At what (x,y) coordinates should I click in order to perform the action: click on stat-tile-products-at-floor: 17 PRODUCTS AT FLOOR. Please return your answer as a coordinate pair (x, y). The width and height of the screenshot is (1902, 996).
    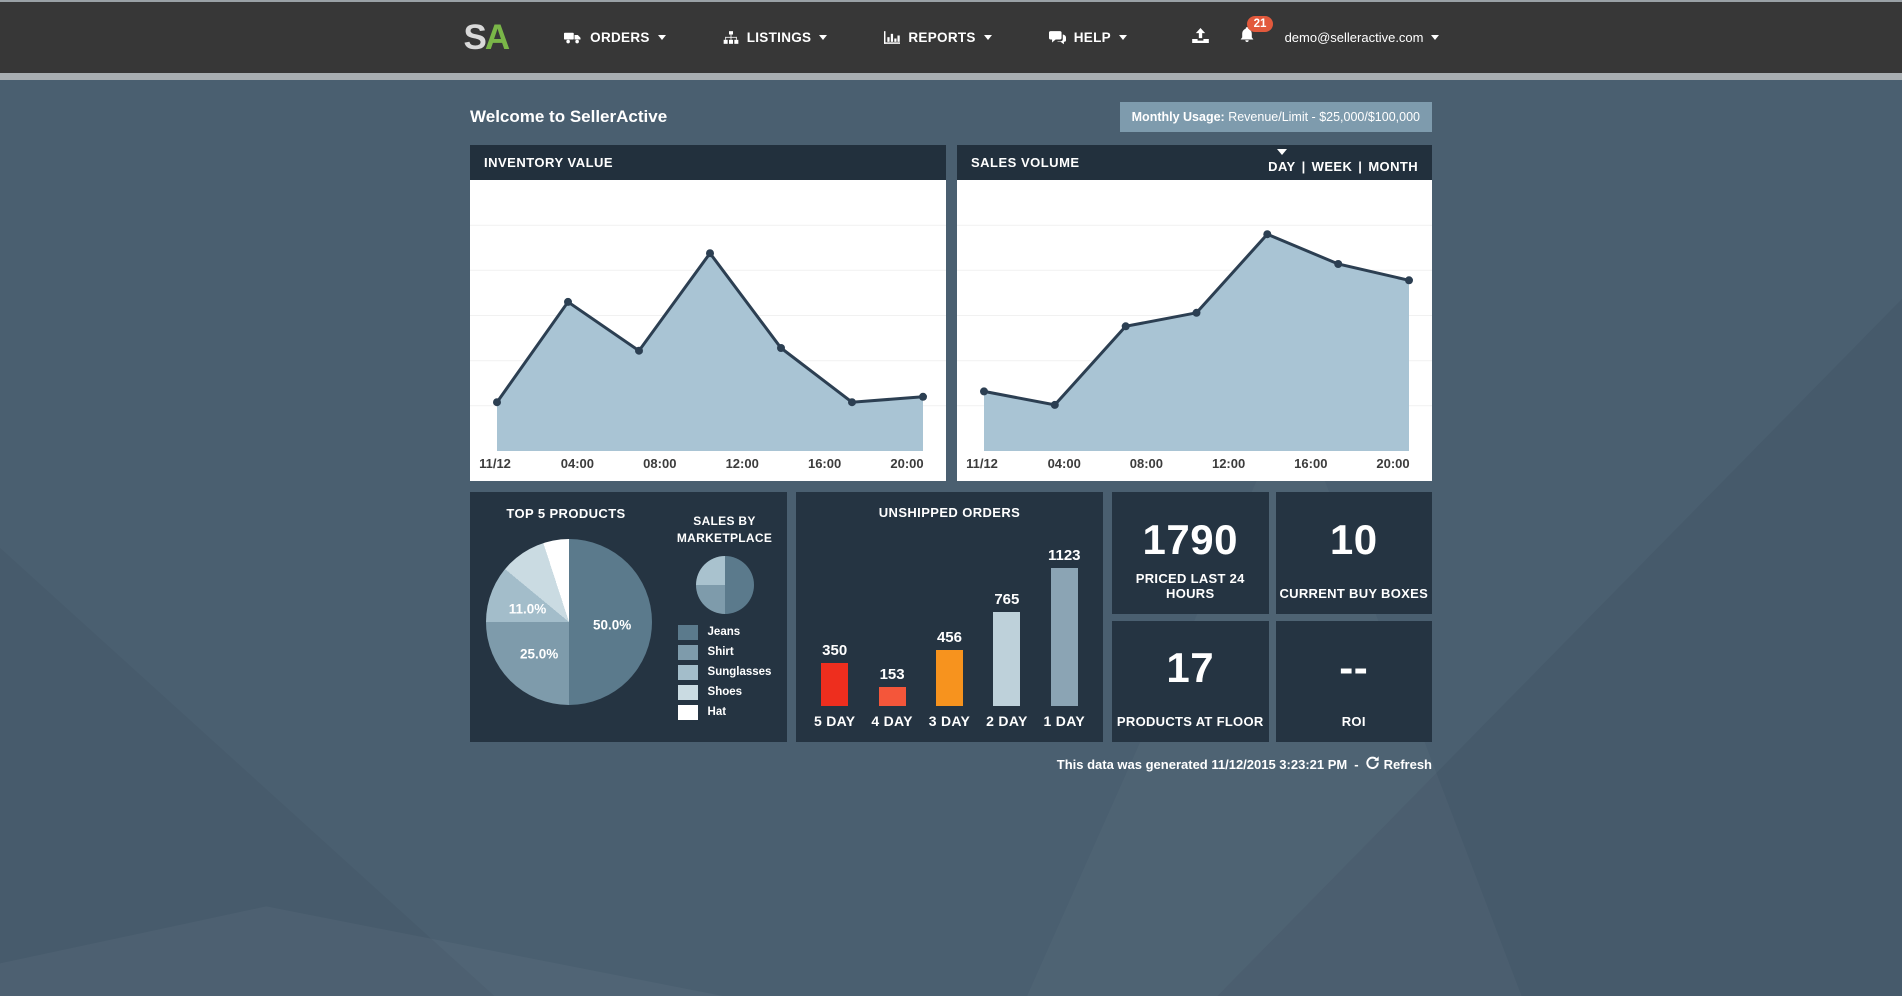
    Looking at the image, I should click on (1190, 681).